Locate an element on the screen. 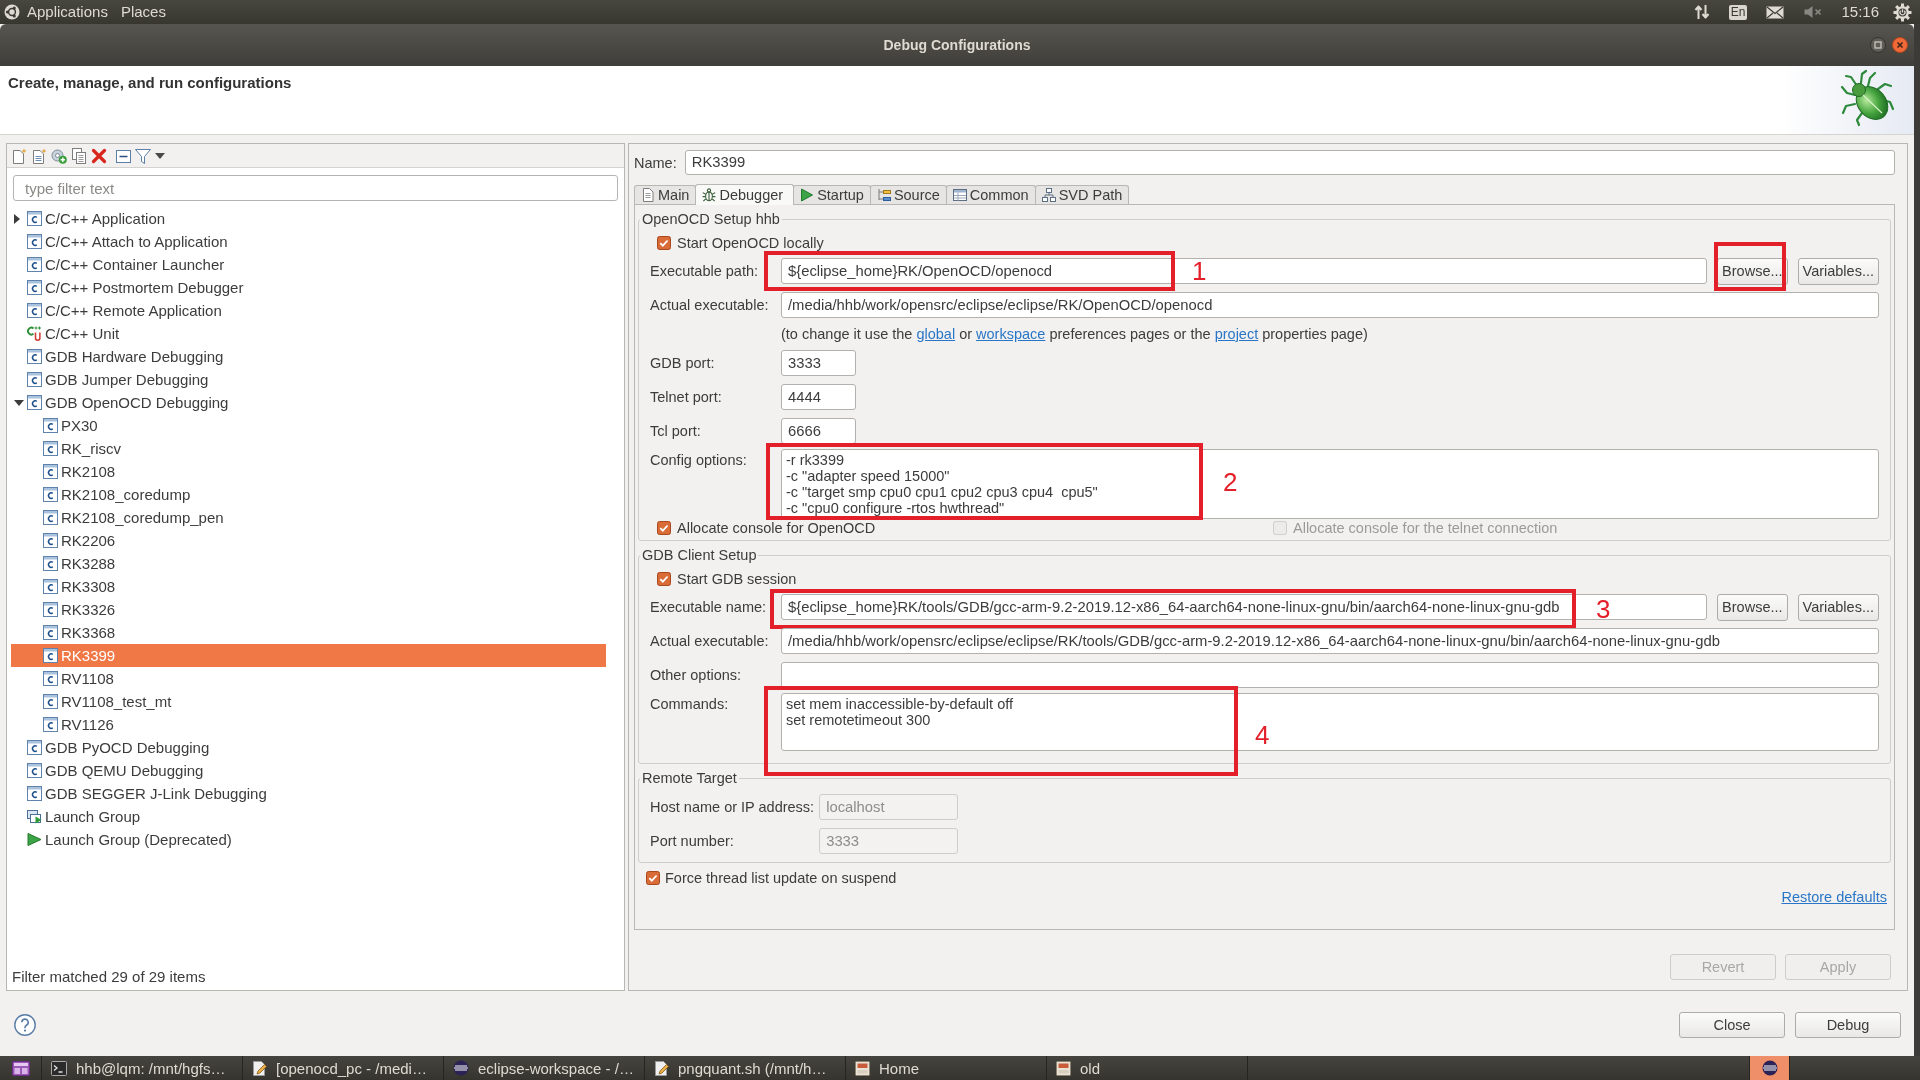 Image resolution: width=1920 pixels, height=1080 pixels. tree-item: RV1126 is located at coordinates (308, 724).